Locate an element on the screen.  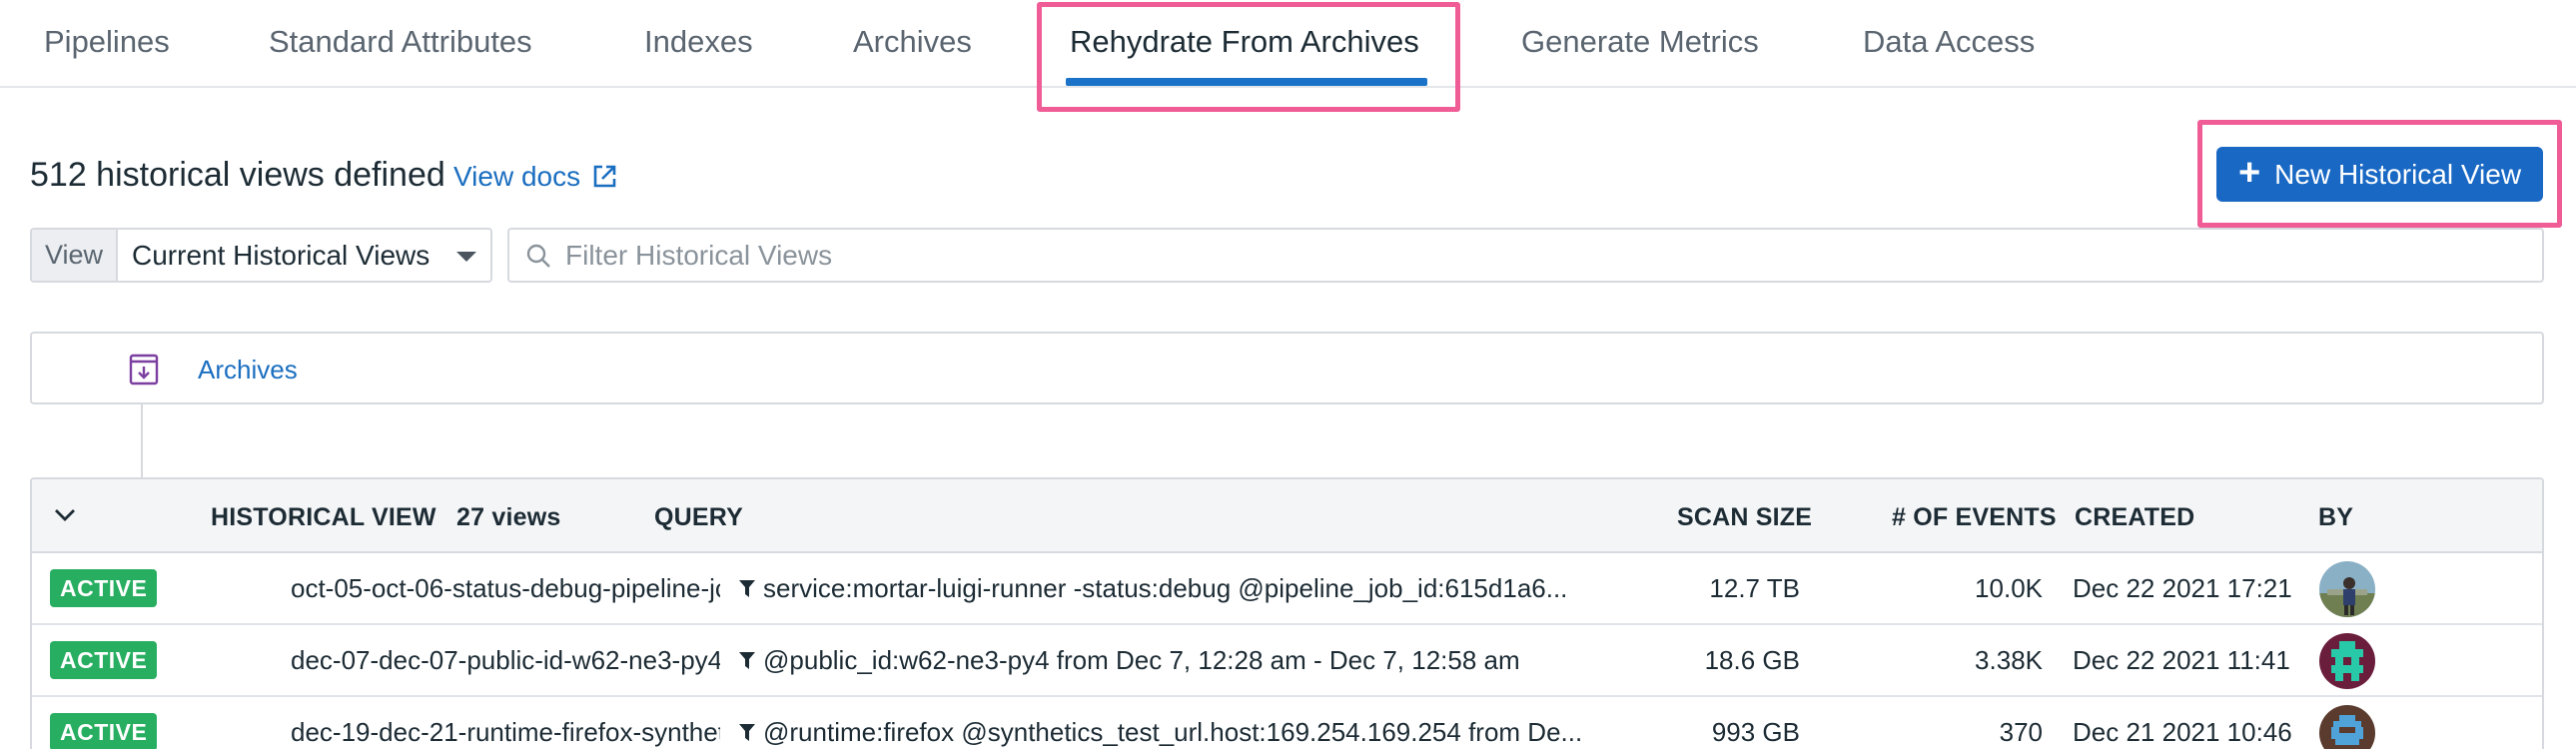
events-count: 10.0K is located at coordinates (2009, 588).